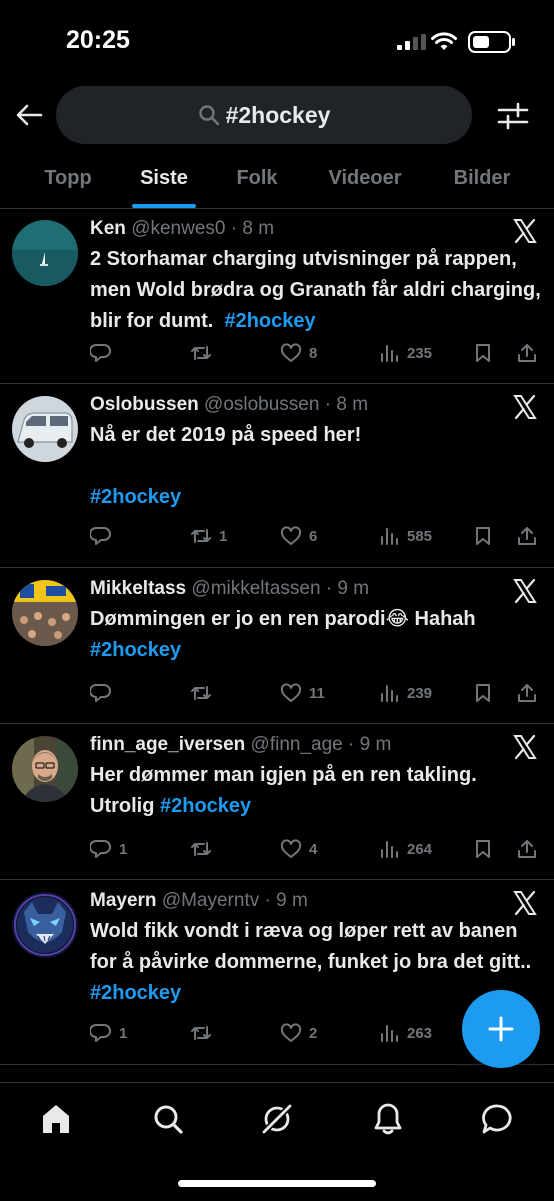 This screenshot has width=554, height=1201. Describe the element at coordinates (491, 42) in the screenshot. I see `battery-icon` at that location.